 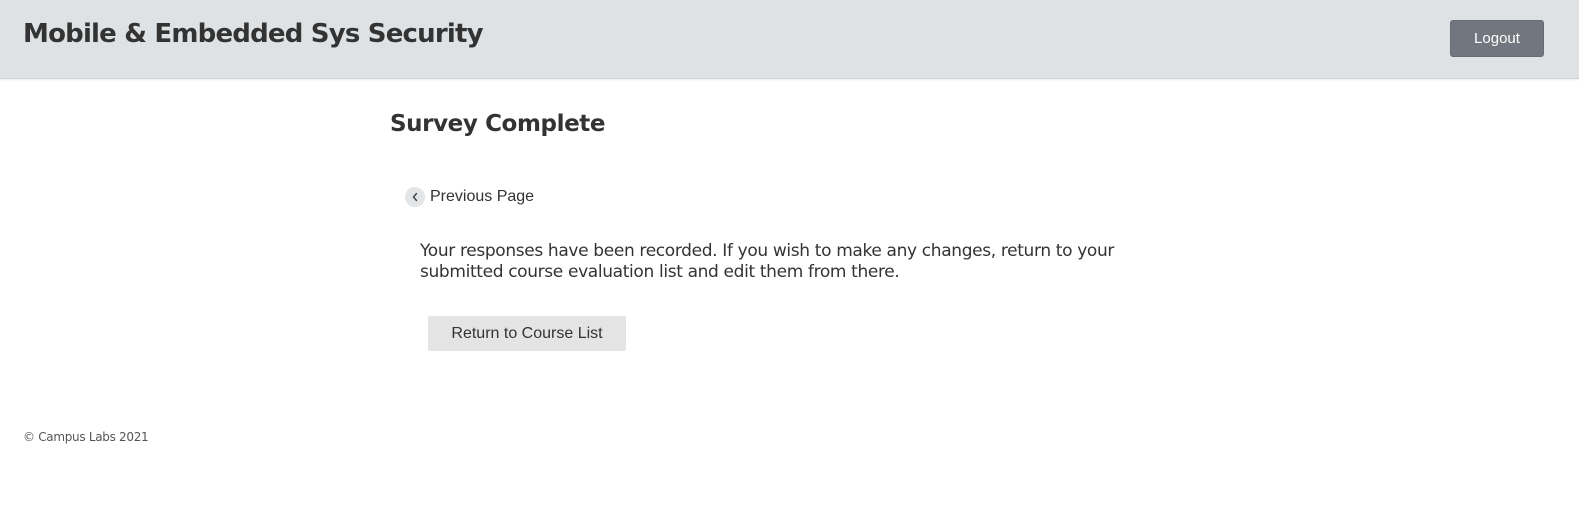 What do you see at coordinates (253, 34) in the screenshot?
I see `course-title: Mobile & Embedded Sys Security` at bounding box center [253, 34].